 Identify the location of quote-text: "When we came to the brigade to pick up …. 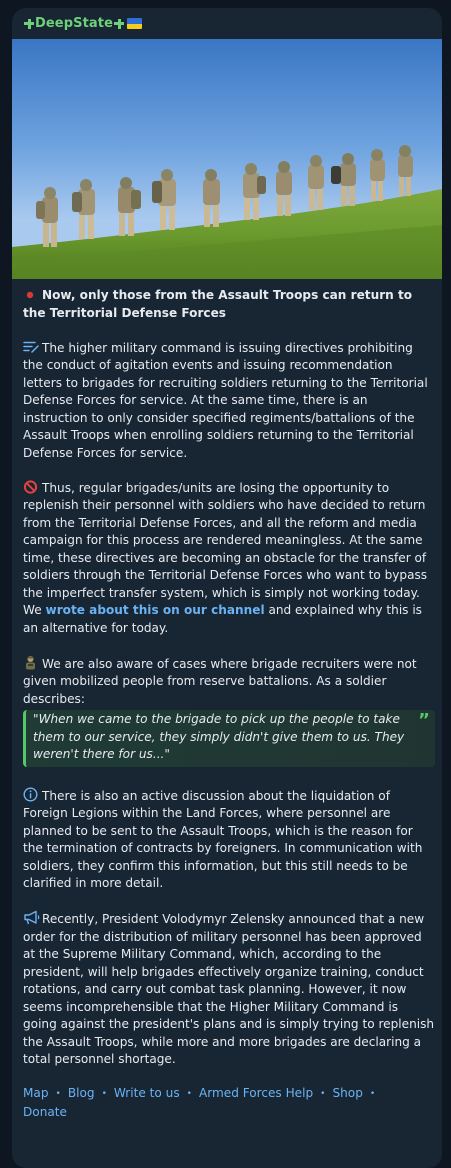
(219, 736).